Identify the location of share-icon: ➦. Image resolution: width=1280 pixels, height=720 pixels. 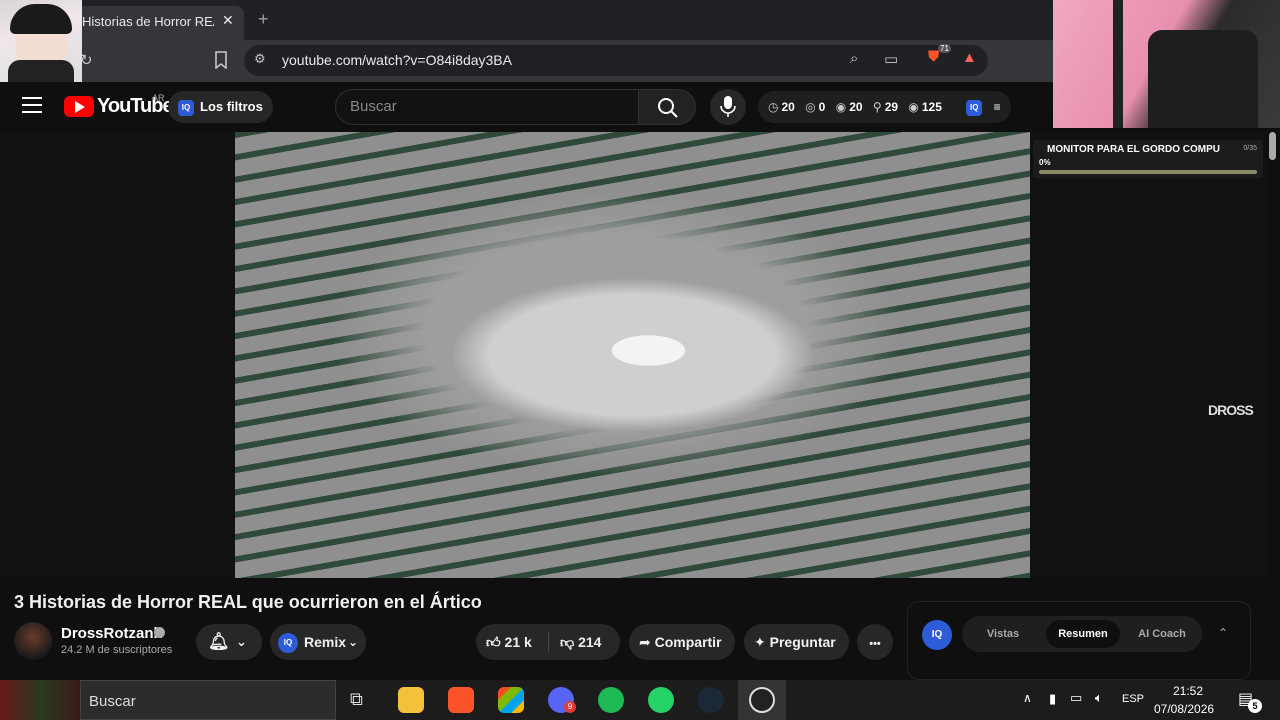
(645, 642).